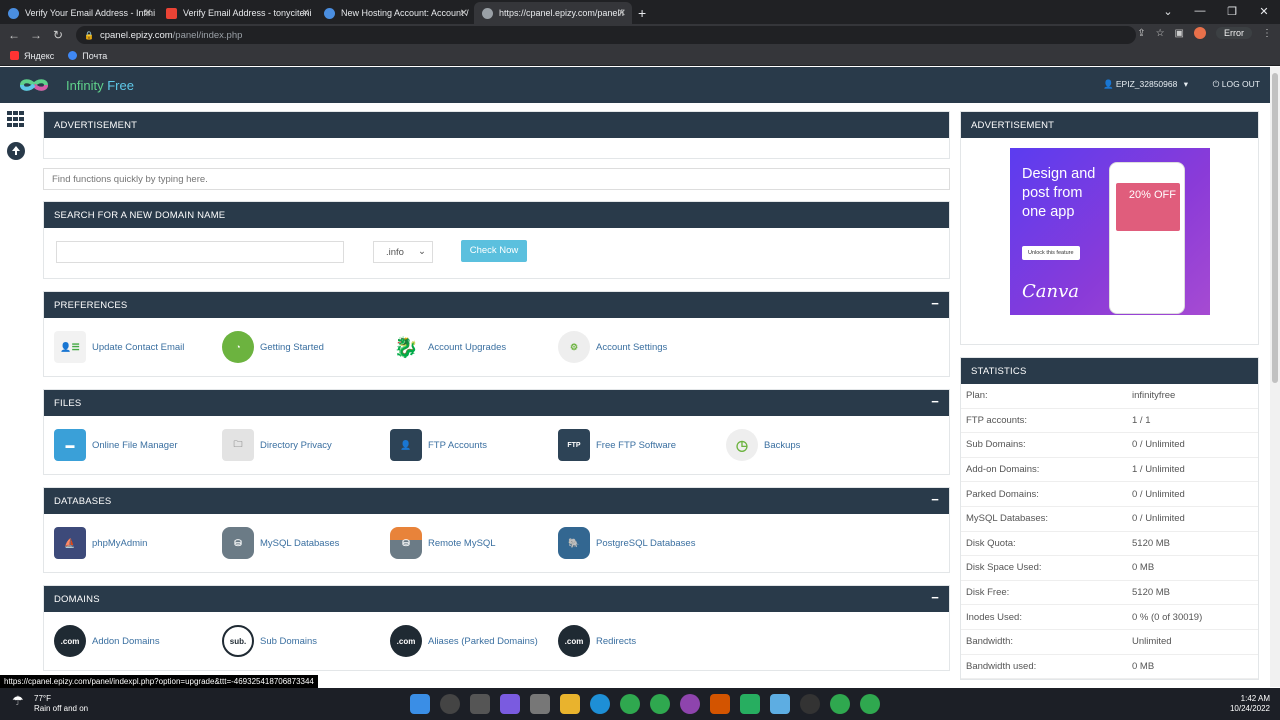 Image resolution: width=1280 pixels, height=720 pixels. I want to click on close-window-icon: ✕, so click(1264, 11).